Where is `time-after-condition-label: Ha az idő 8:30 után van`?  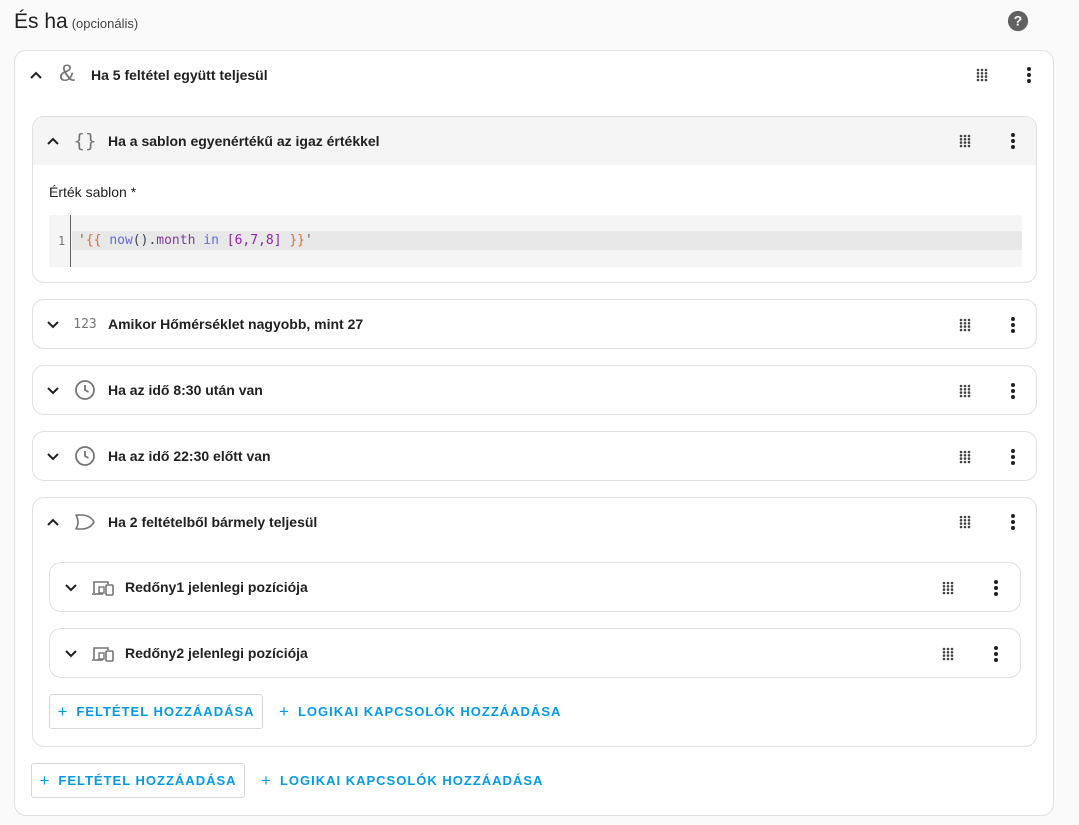
time-after-condition-label: Ha az idő 8:30 után van is located at coordinates (185, 390).